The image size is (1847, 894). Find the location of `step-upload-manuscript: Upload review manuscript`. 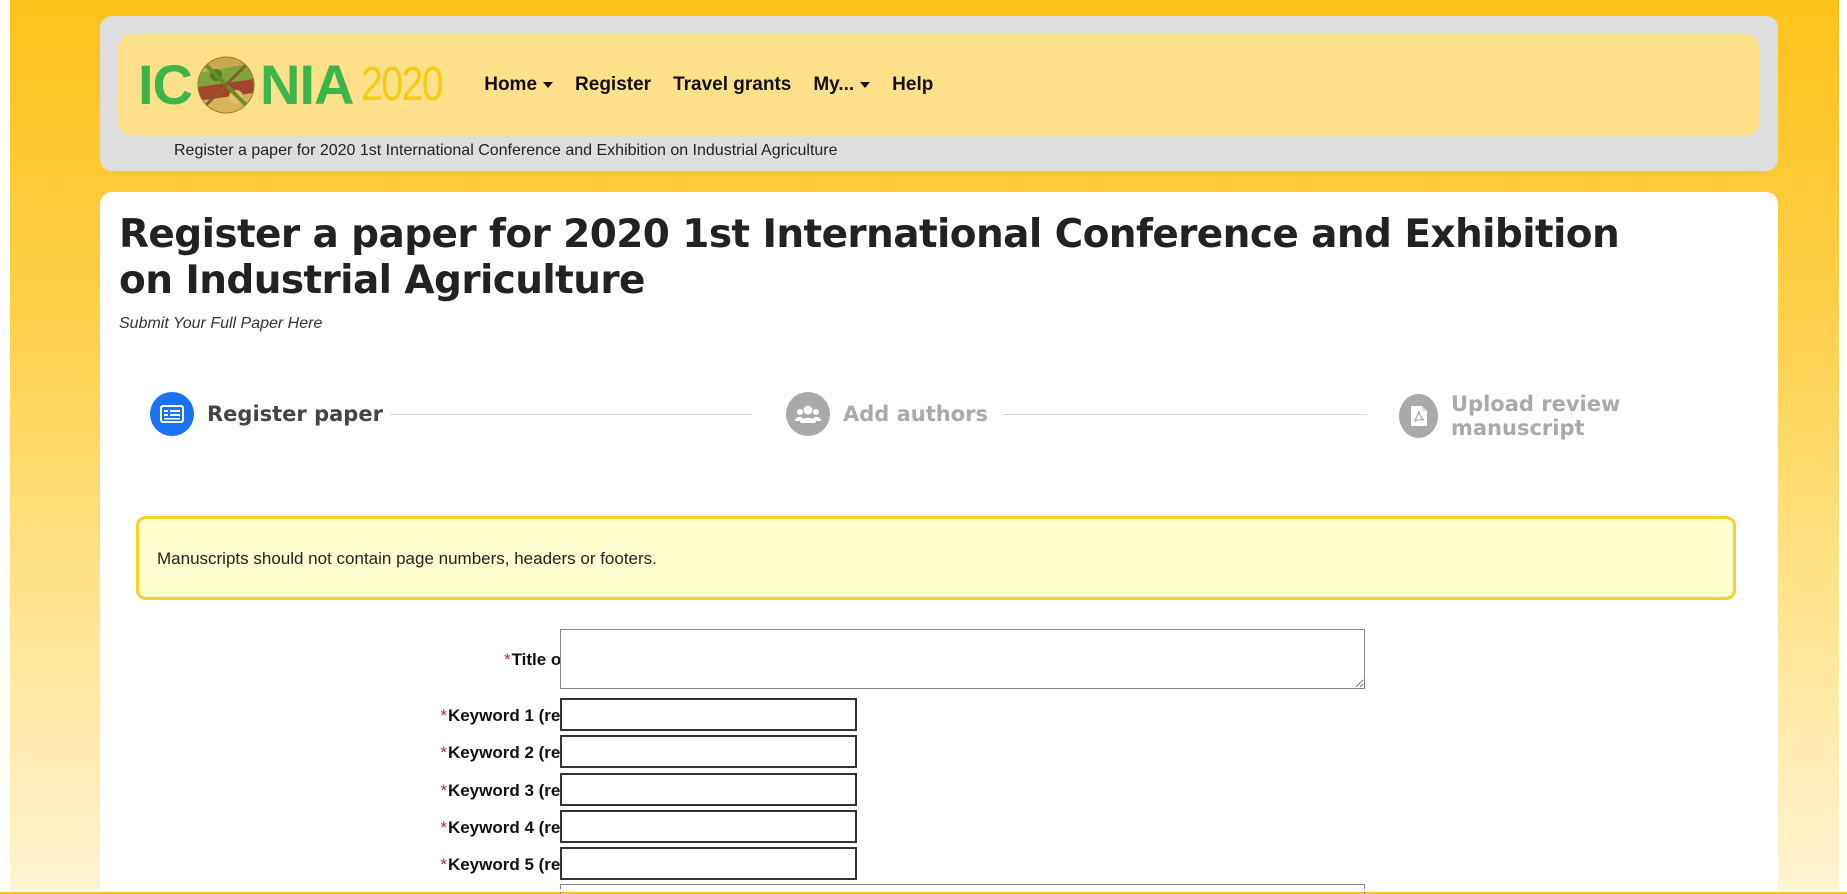

step-upload-manuscript: Upload review manuscript is located at coordinates (1562, 416).